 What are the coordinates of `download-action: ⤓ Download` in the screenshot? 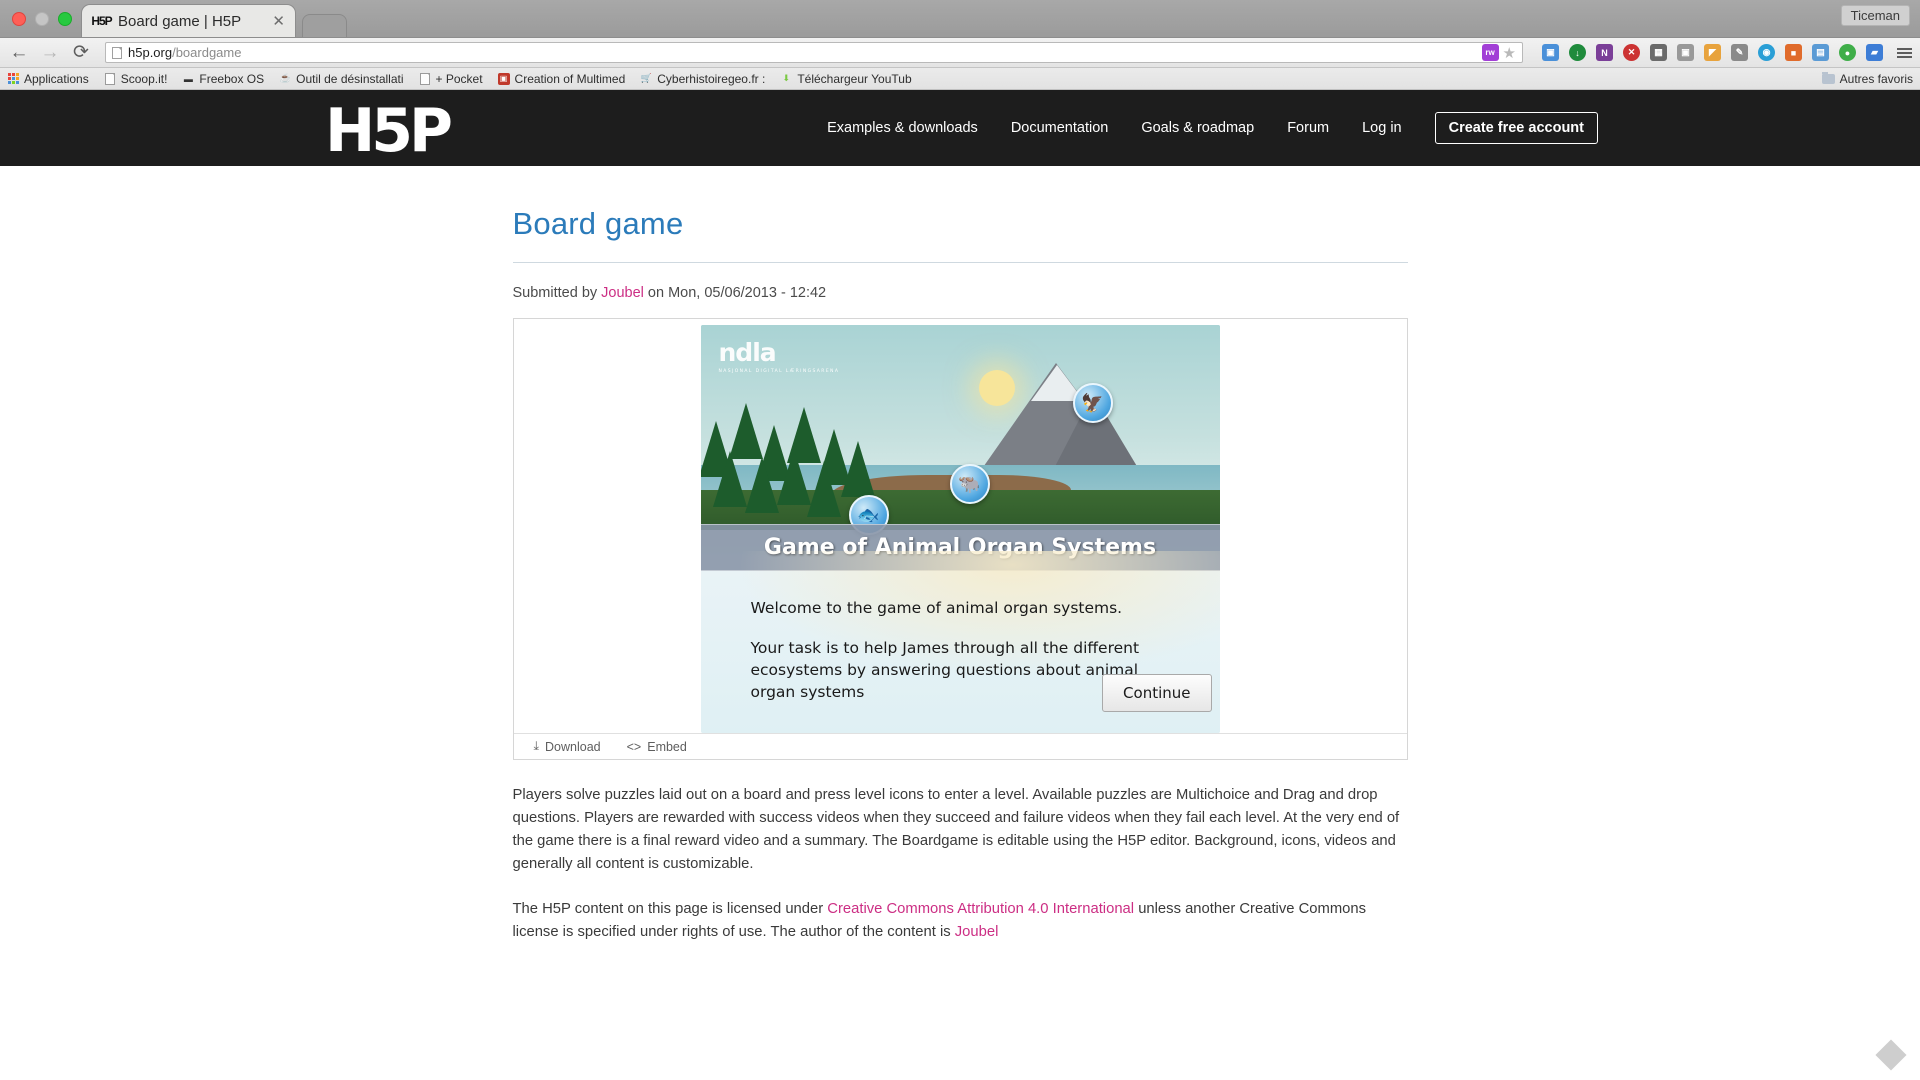 It's located at (567, 746).